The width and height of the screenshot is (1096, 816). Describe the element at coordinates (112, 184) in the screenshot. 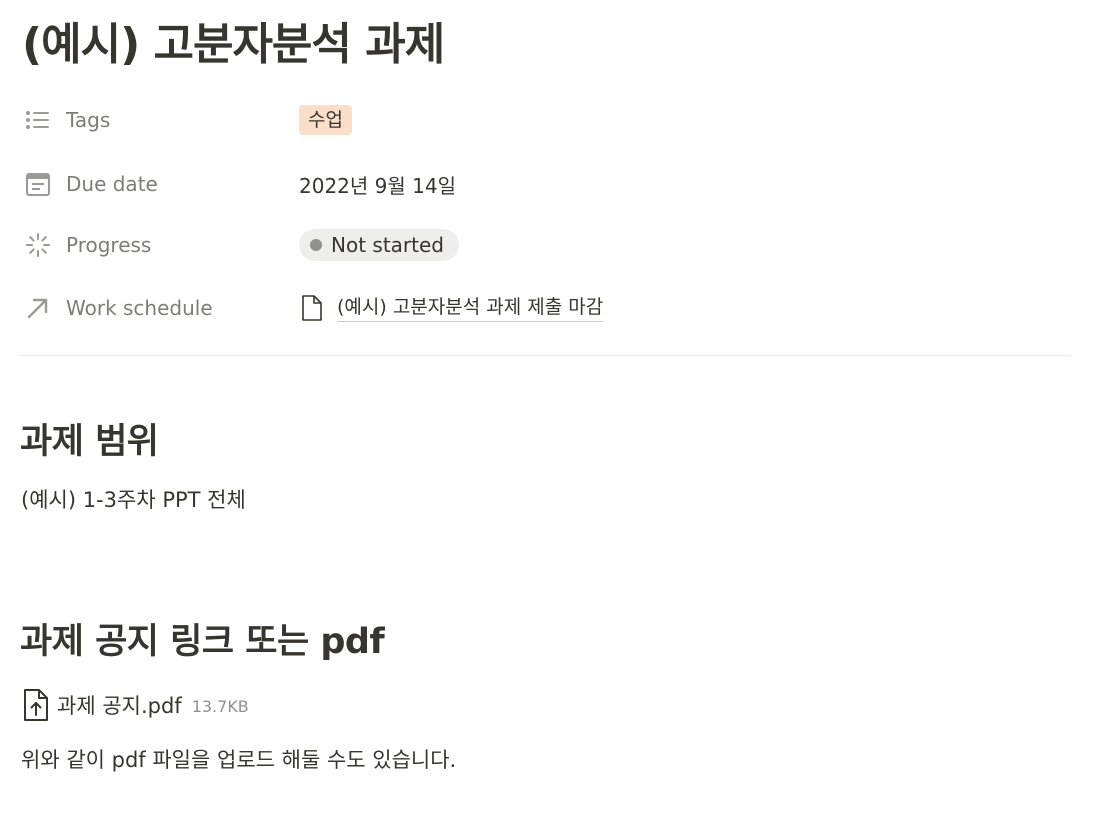

I see `property-label: Due date` at that location.